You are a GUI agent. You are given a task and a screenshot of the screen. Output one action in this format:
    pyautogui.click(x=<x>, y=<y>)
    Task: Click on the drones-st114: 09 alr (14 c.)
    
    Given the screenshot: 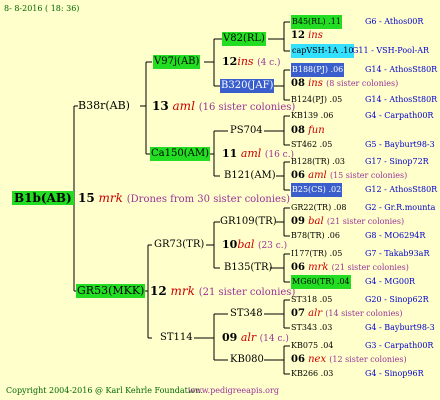 What is the action you would take?
    pyautogui.click(x=255, y=337)
    